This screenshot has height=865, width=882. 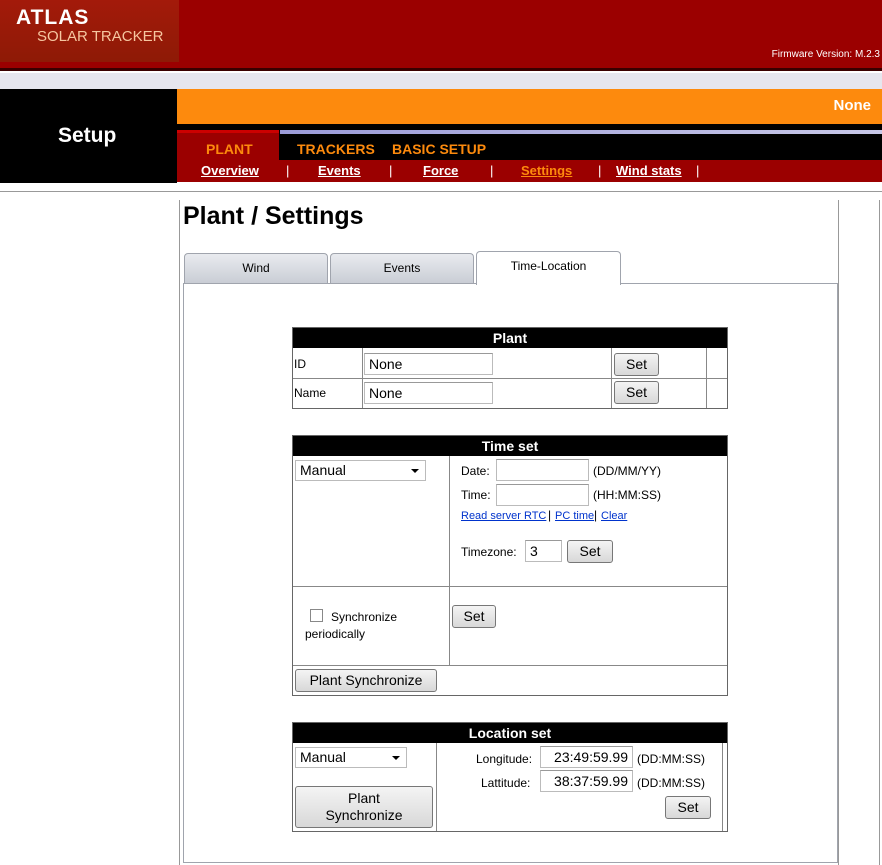 What do you see at coordinates (366, 680) in the screenshot?
I see `plant-synchronize-button: Plant Synchronize` at bounding box center [366, 680].